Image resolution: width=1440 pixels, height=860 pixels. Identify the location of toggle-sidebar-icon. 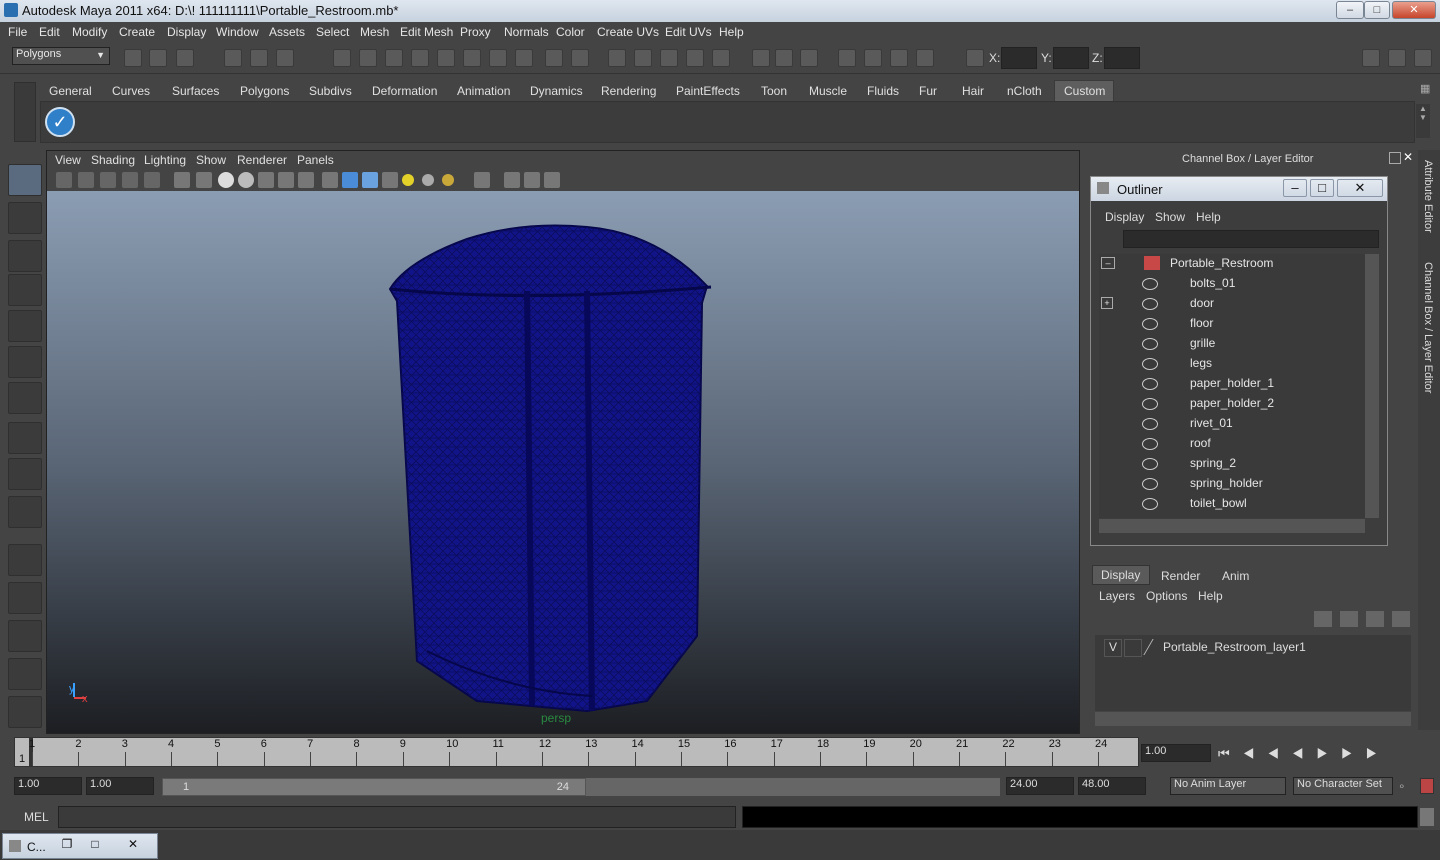
(1371, 58).